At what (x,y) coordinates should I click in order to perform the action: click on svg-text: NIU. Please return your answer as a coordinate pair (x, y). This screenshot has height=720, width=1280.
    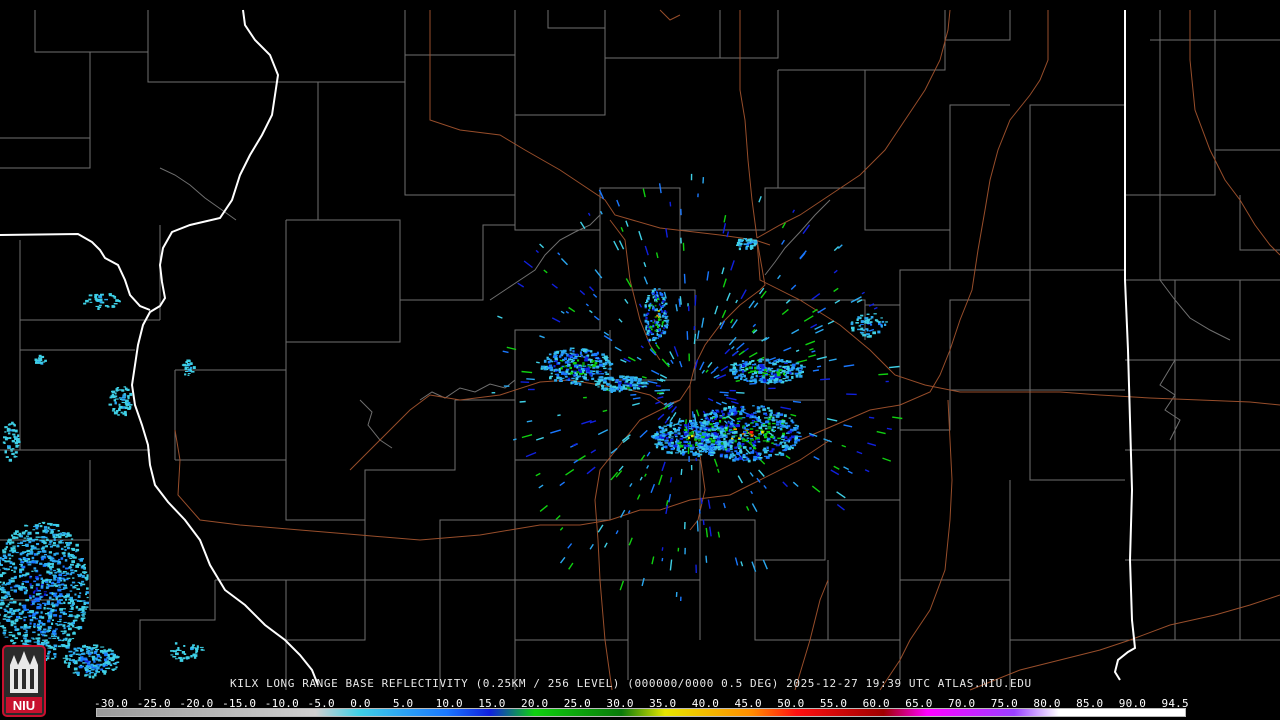
    Looking at the image, I should click on (24, 705).